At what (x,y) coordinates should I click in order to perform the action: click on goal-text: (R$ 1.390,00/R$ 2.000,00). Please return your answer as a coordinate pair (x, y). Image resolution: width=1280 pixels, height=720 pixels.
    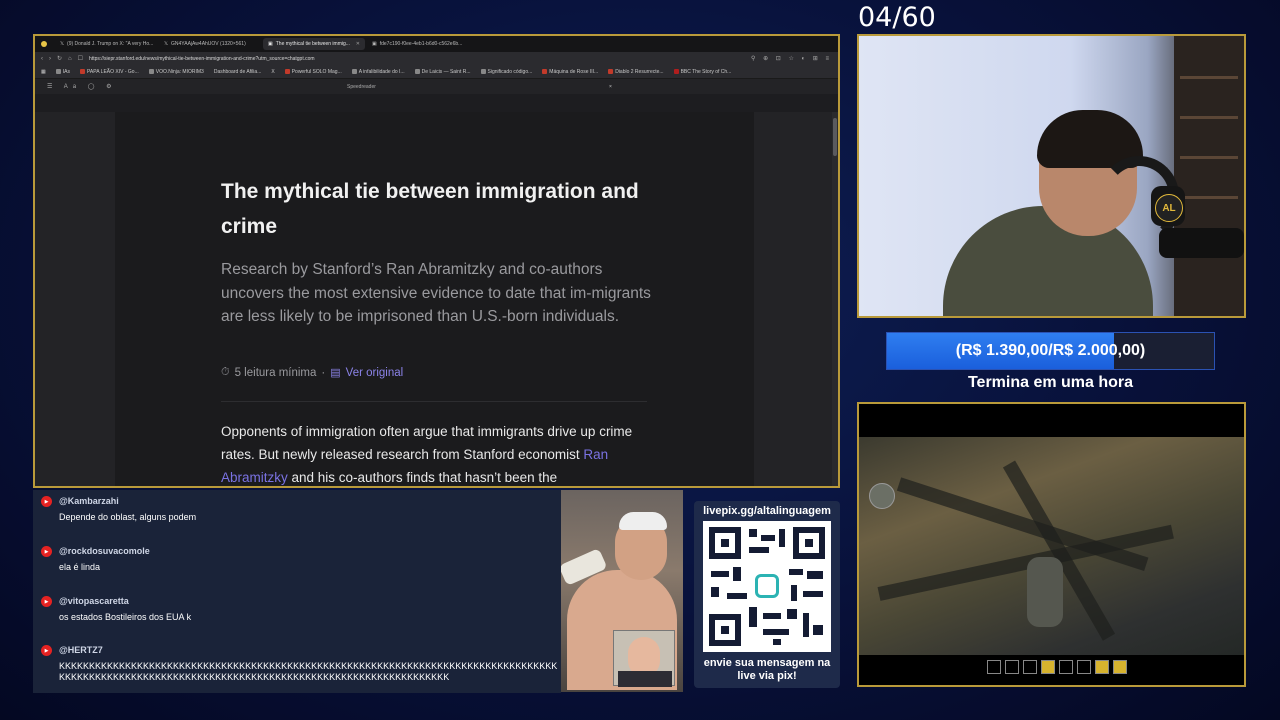
    Looking at the image, I should click on (1050, 350).